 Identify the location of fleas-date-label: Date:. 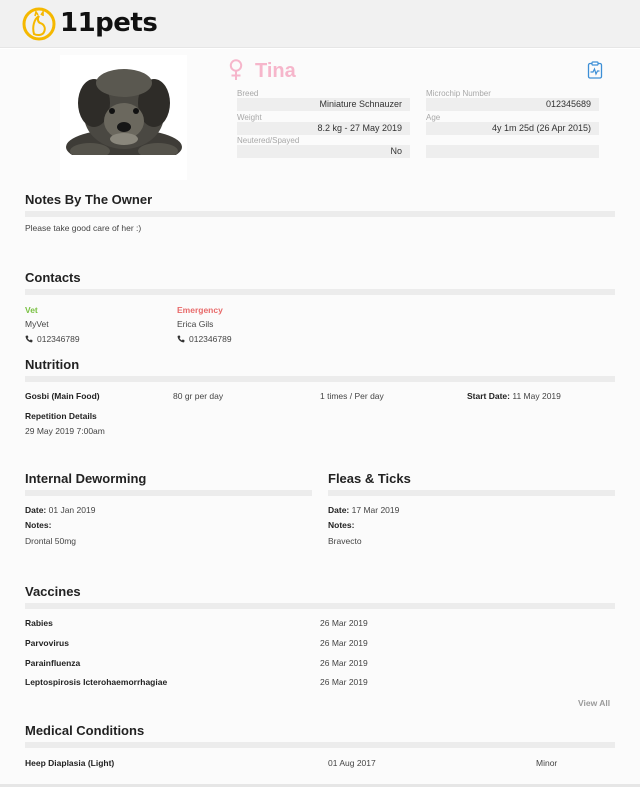
(339, 510).